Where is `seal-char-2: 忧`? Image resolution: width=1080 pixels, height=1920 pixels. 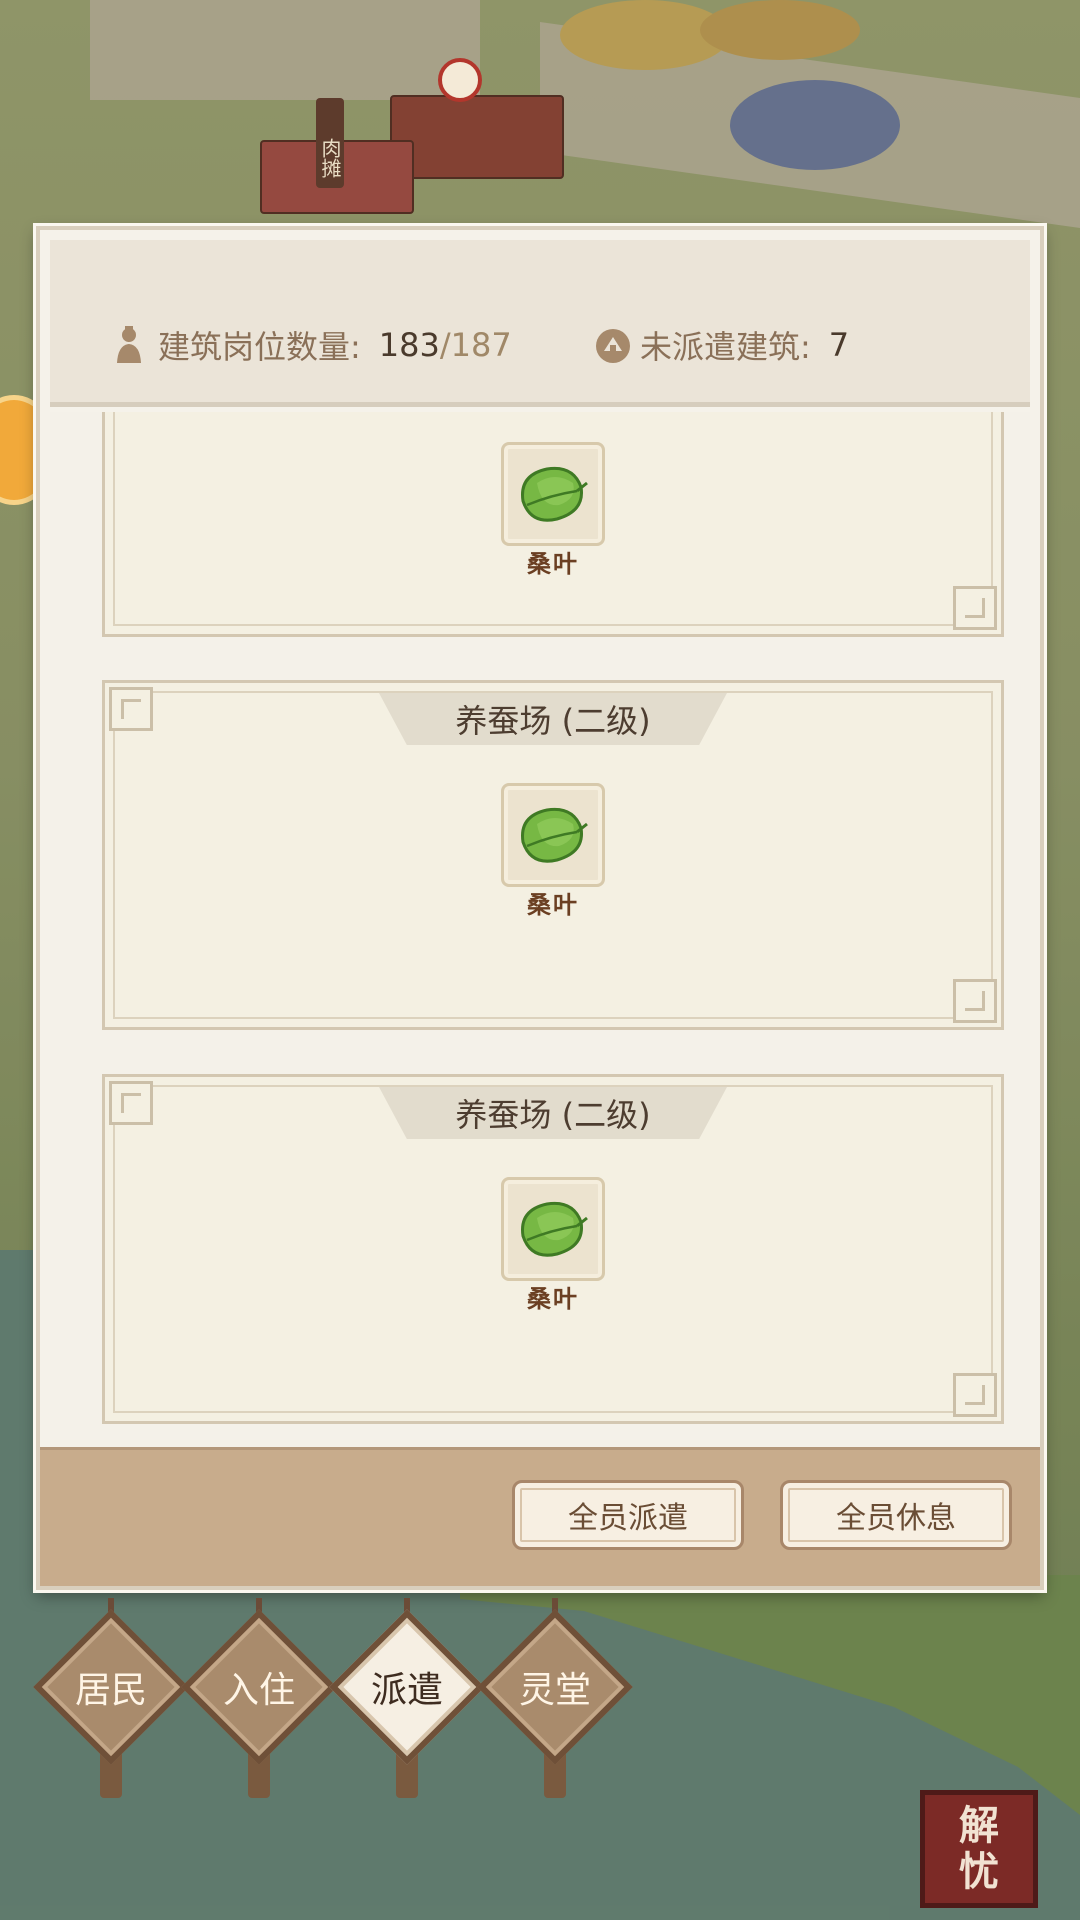 seal-char-2: 忧 is located at coordinates (979, 1872).